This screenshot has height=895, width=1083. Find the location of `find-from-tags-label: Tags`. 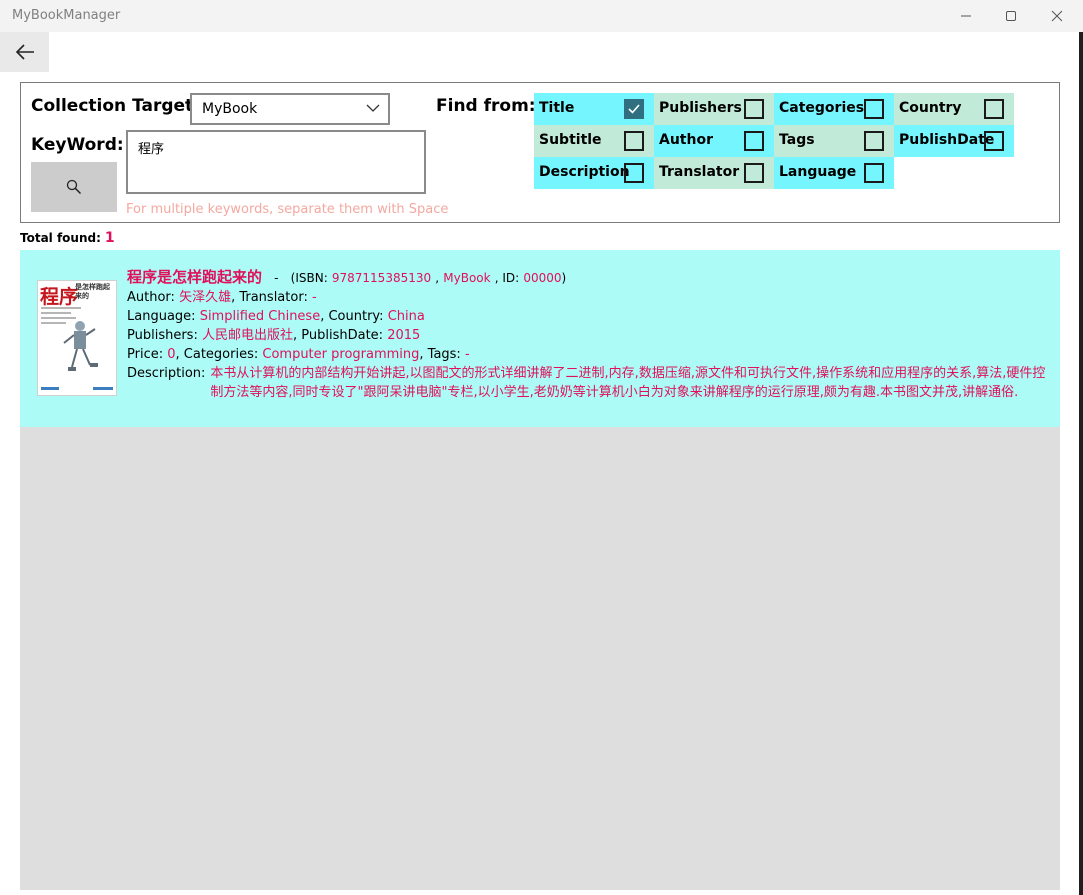

find-from-tags-label: Tags is located at coordinates (797, 140).